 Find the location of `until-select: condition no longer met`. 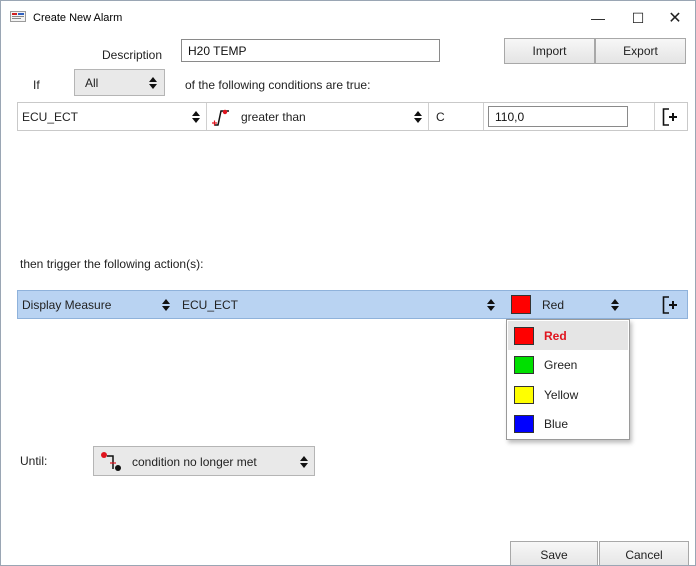

until-select: condition no longer met is located at coordinates (204, 461).